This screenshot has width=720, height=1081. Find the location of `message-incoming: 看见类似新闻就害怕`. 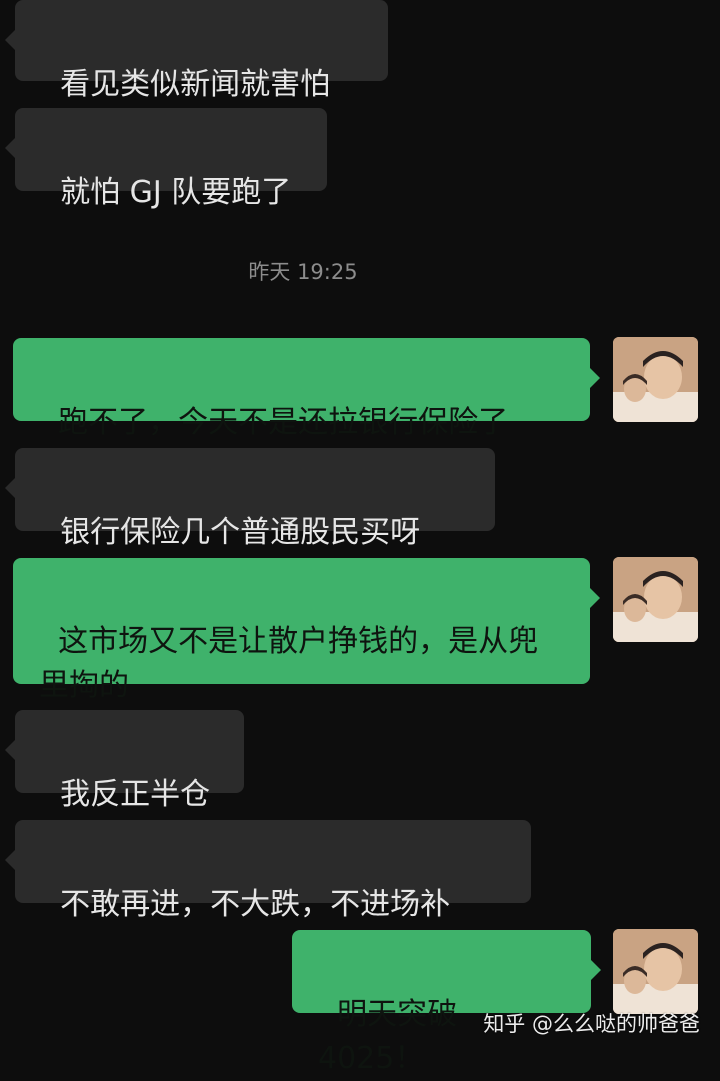

message-incoming: 看见类似新闻就害怕 is located at coordinates (196, 51).